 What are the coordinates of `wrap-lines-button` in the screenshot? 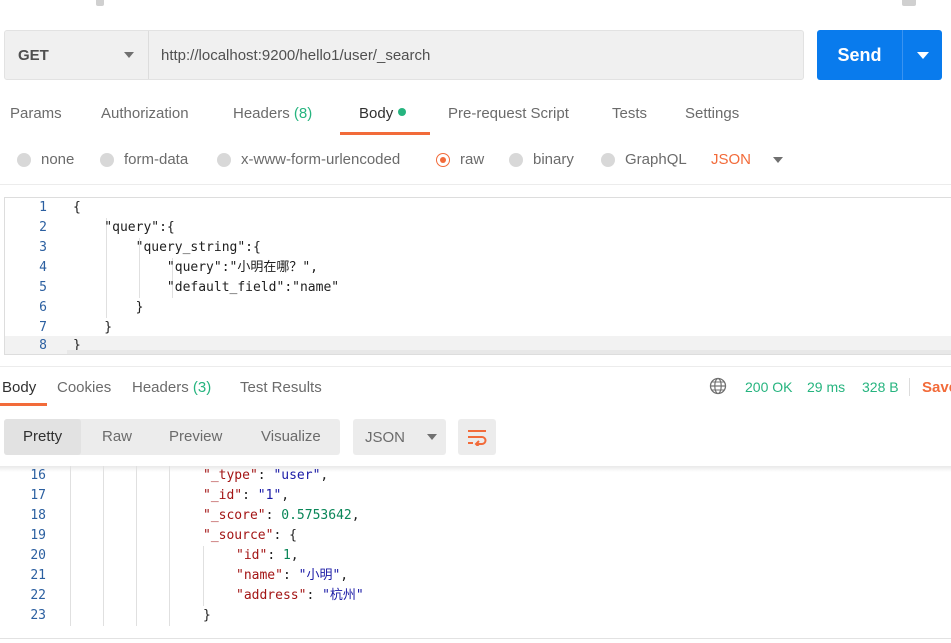 It's located at (477, 437).